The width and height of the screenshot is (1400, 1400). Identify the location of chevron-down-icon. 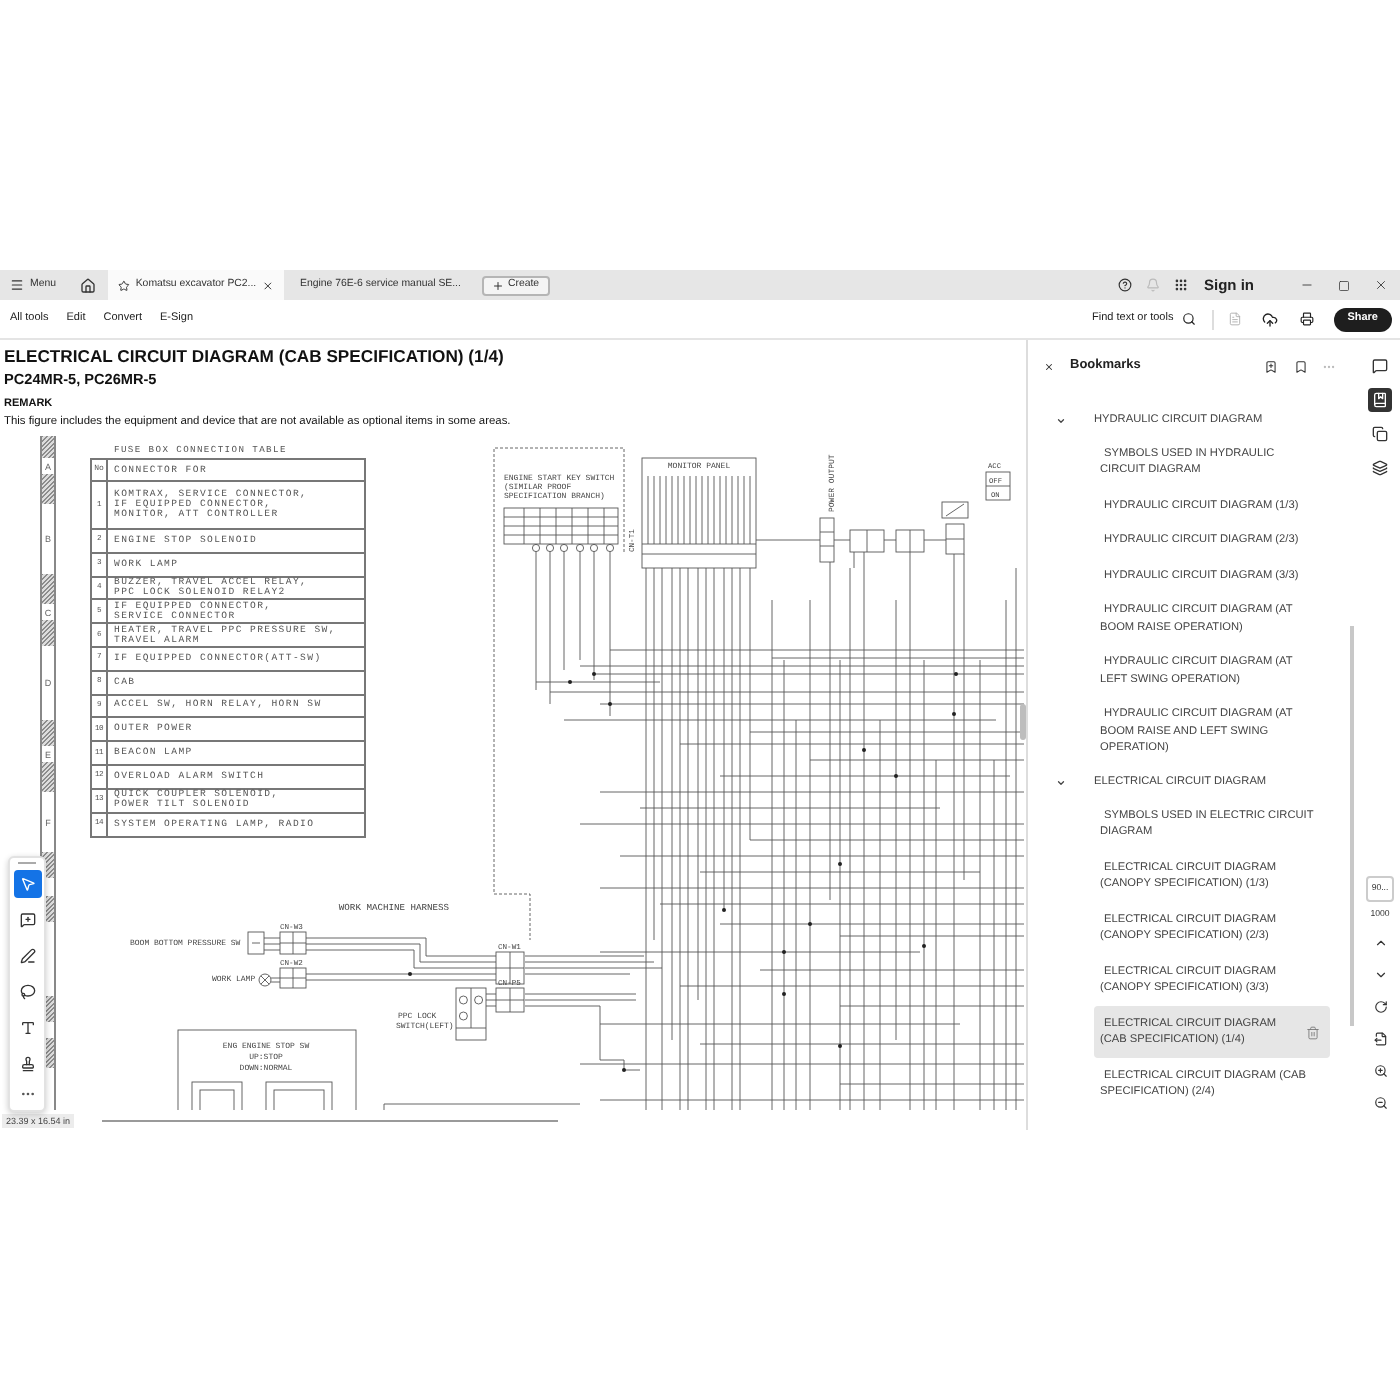
(1380, 974).